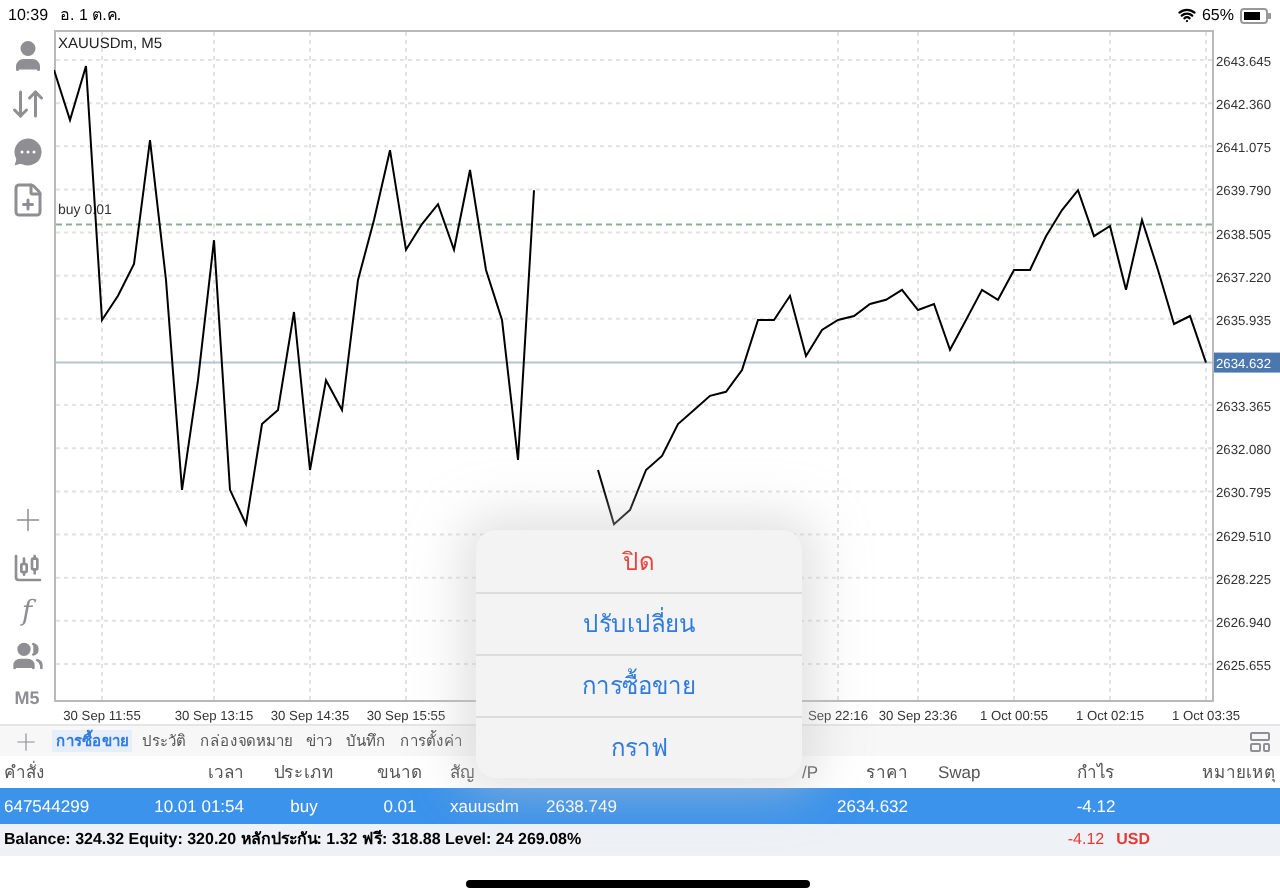 The width and height of the screenshot is (1280, 894). I want to click on column-header: /P, so click(810, 772).